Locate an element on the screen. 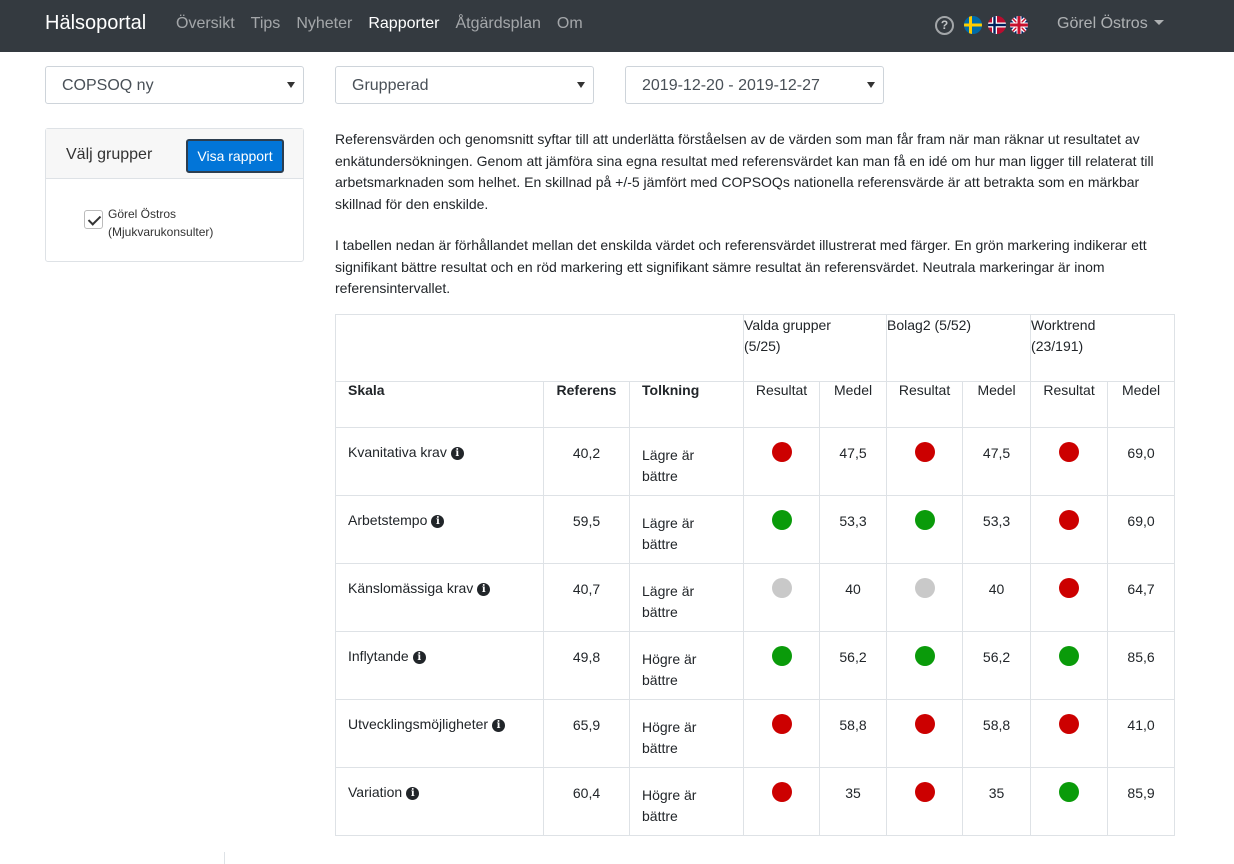 The width and height of the screenshot is (1234, 864). group-header-bolag2: Bolag2 (5/52) is located at coordinates (959, 348).